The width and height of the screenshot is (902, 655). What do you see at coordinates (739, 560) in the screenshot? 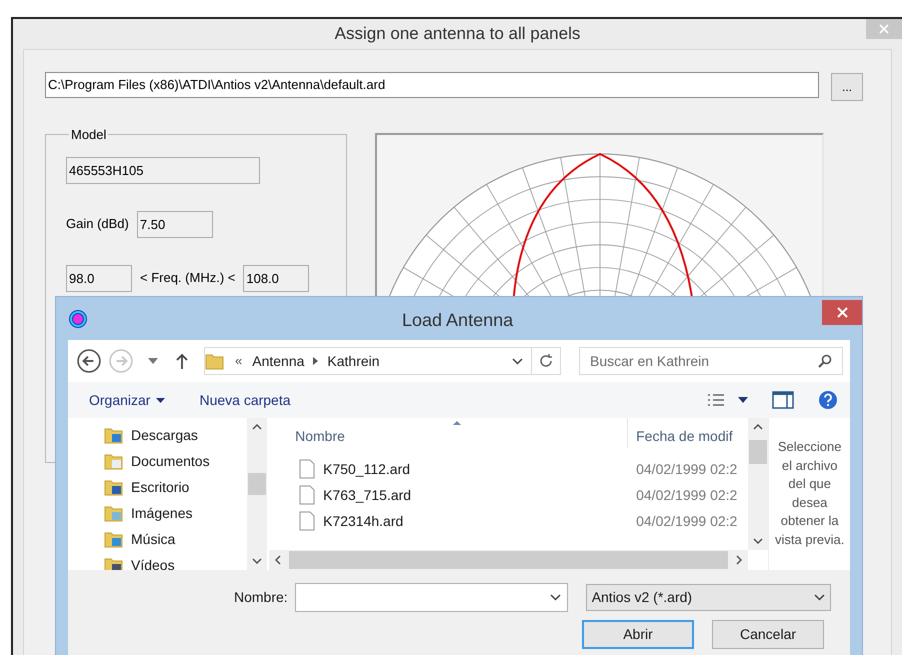
I see `scroll-right-icon` at bounding box center [739, 560].